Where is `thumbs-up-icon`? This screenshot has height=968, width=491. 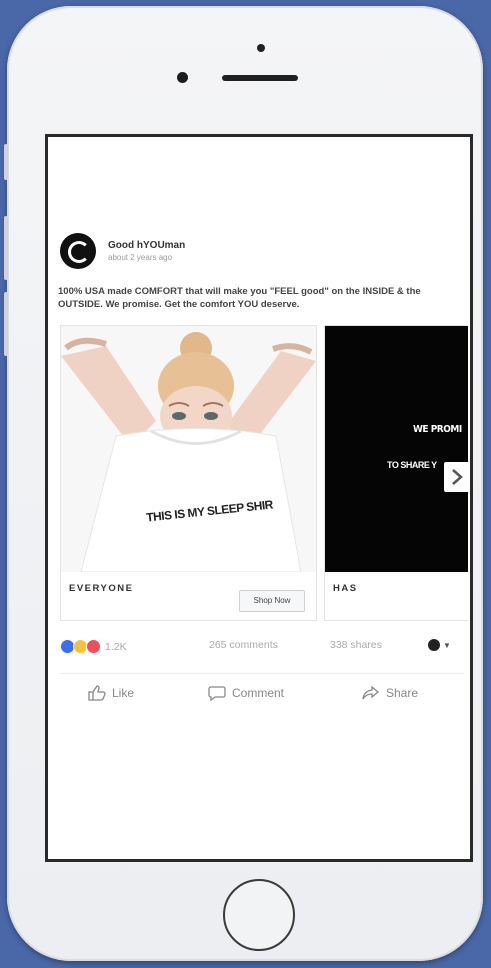
thumbs-up-icon is located at coordinates (97, 693).